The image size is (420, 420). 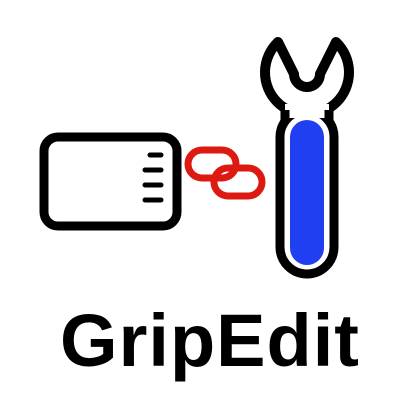 What do you see at coordinates (110, 181) in the screenshot?
I see `grip-card-icon` at bounding box center [110, 181].